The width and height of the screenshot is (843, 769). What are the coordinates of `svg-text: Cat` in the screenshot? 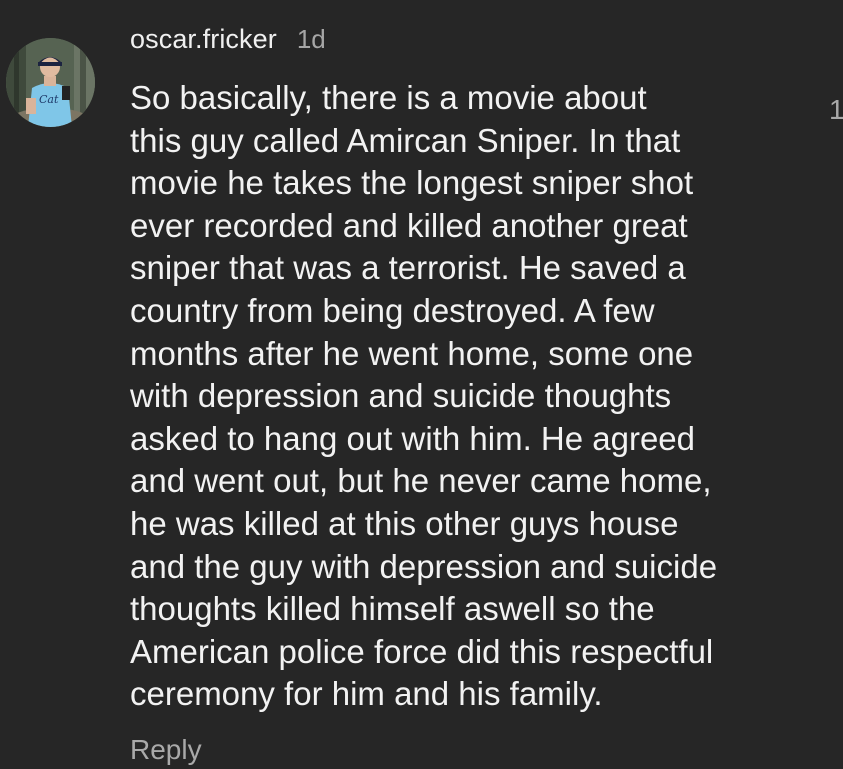 It's located at (49, 99).